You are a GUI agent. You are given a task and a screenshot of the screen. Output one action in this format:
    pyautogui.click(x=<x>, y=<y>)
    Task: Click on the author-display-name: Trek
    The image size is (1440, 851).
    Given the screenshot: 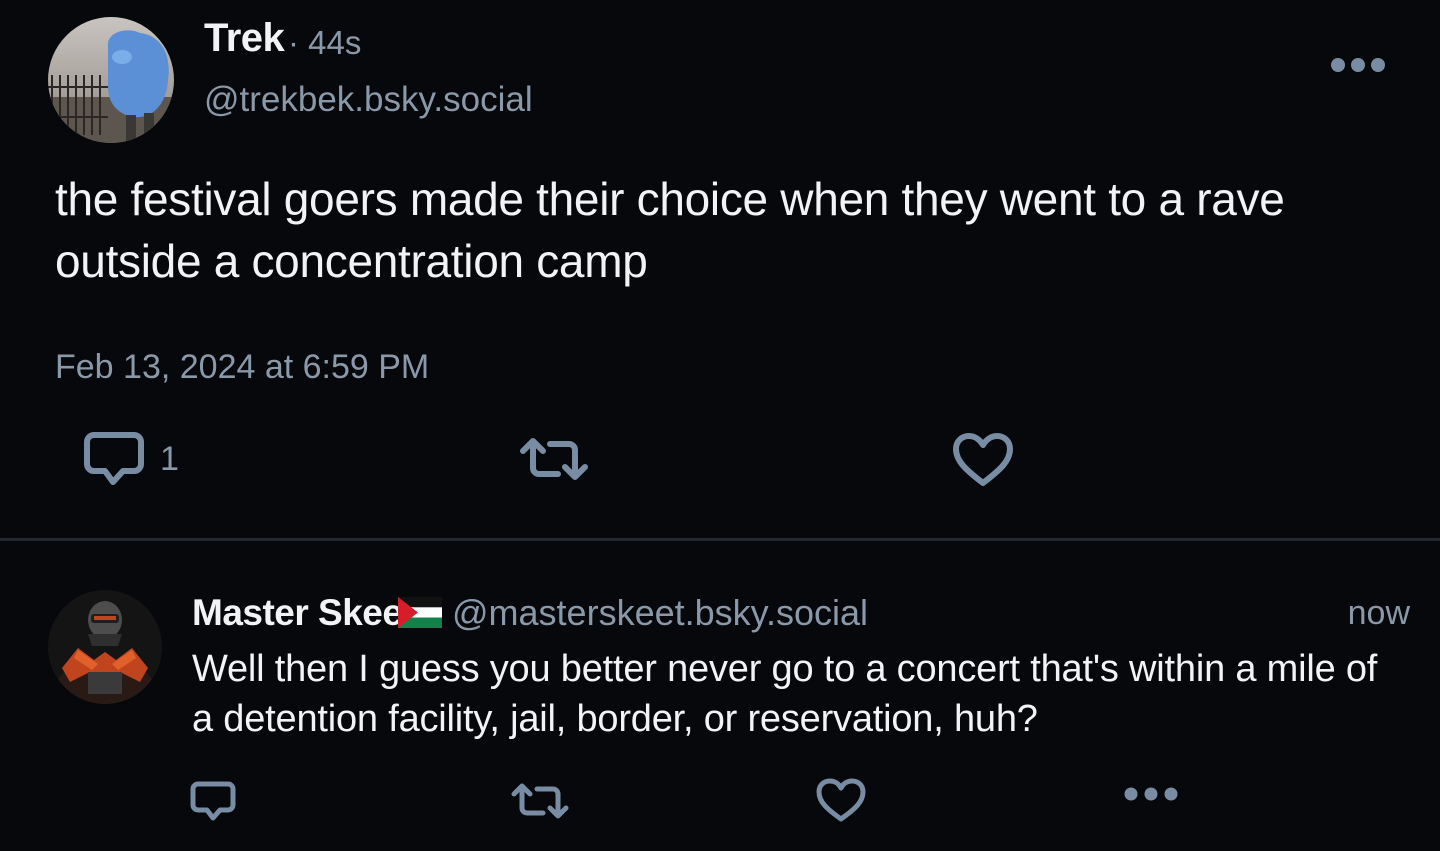 What is the action you would take?
    pyautogui.click(x=244, y=38)
    